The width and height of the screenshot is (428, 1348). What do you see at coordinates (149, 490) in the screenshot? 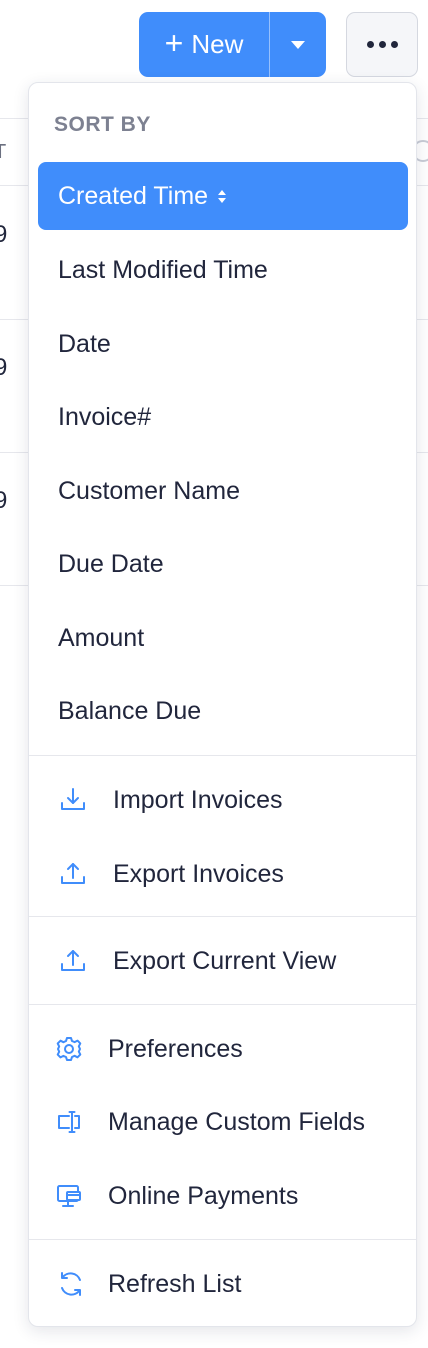
I see `sort-option-label: Customer Name` at bounding box center [149, 490].